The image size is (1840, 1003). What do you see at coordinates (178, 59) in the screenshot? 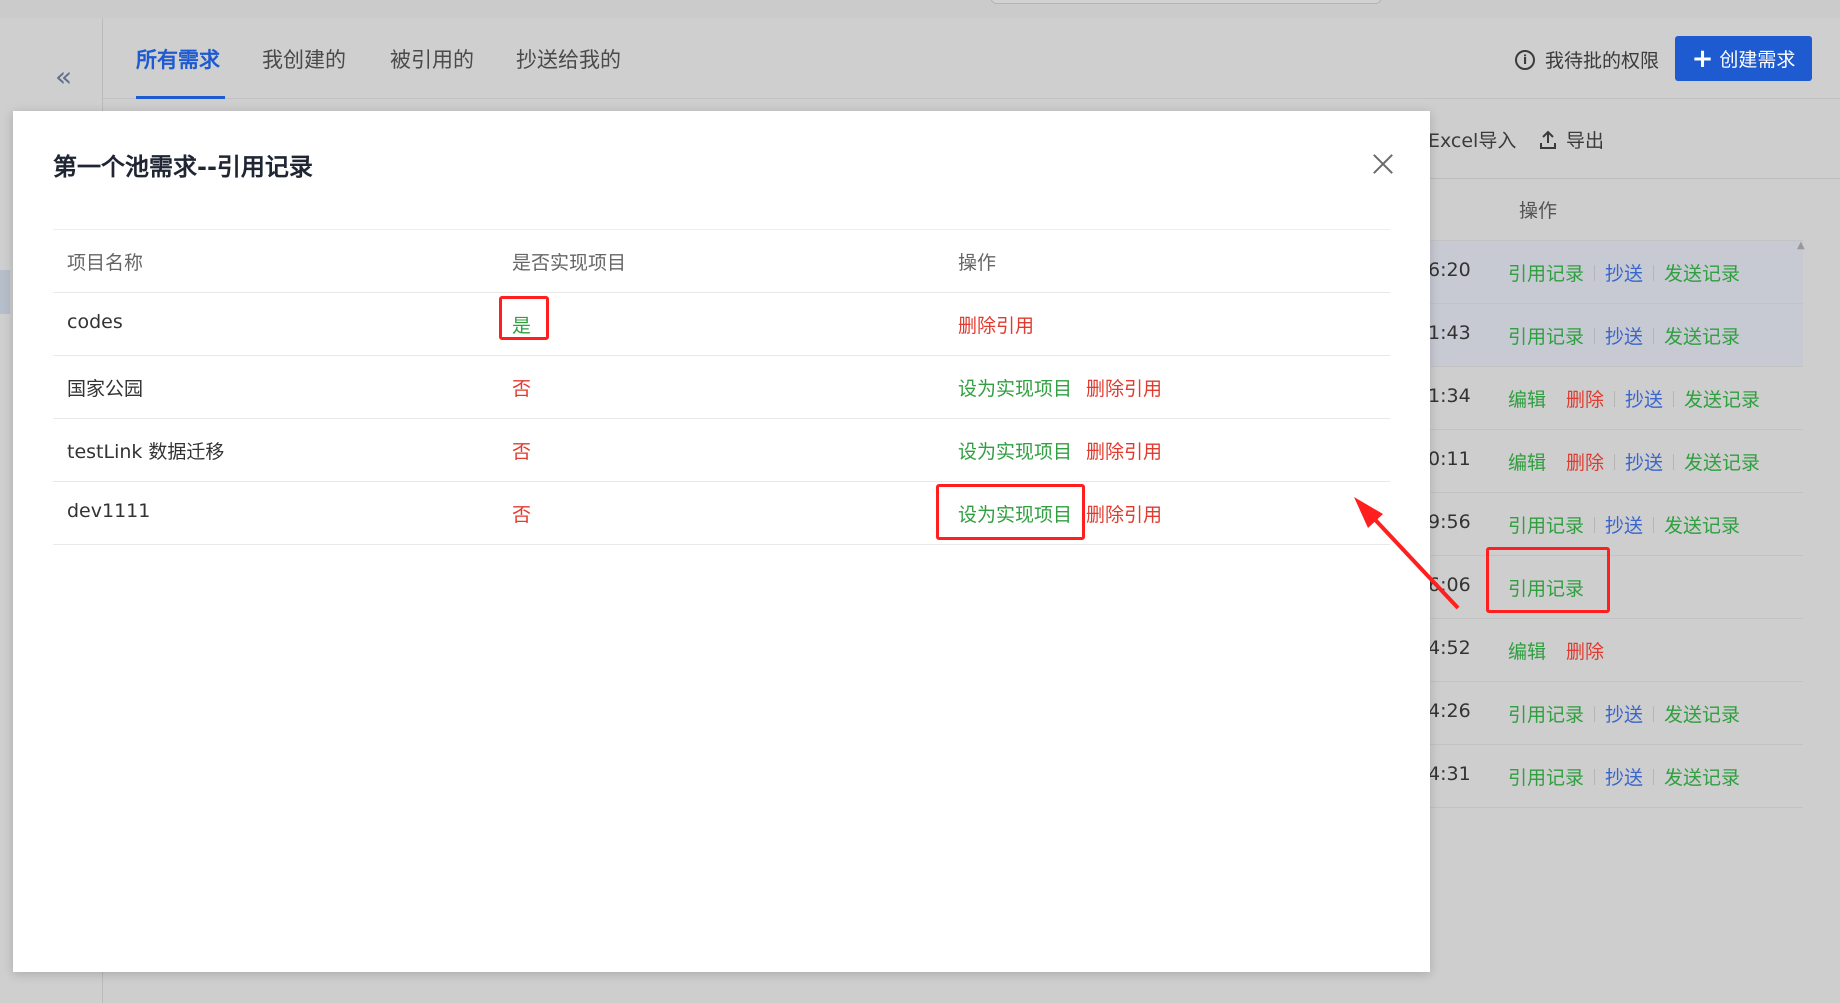
I see `tab-all: 所有需求` at bounding box center [178, 59].